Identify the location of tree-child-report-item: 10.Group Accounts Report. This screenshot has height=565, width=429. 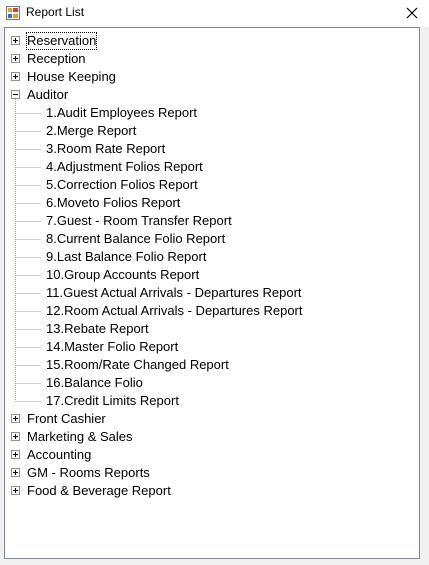
(122, 275).